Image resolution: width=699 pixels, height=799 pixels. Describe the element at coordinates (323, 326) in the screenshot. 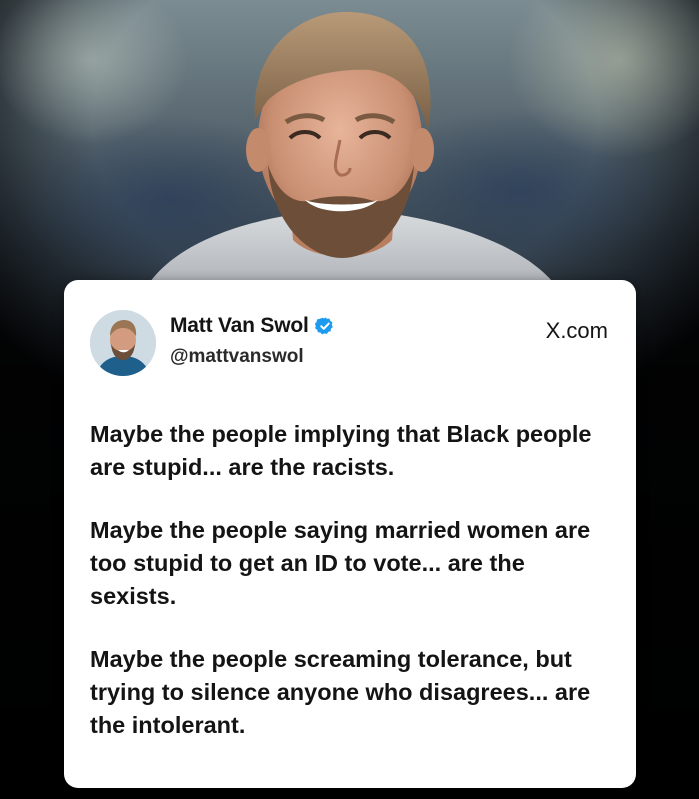

I see `verified-badge-icon` at that location.